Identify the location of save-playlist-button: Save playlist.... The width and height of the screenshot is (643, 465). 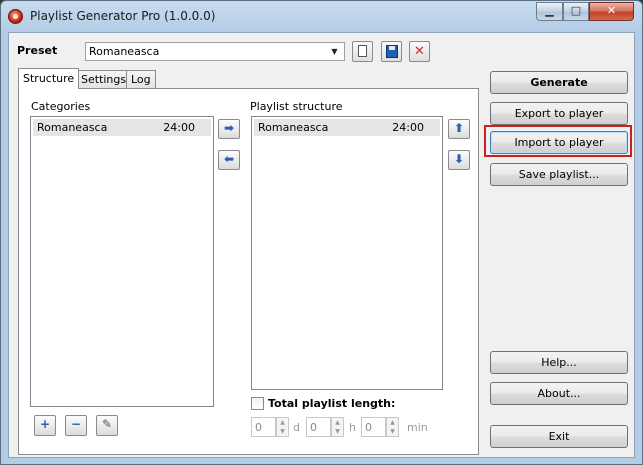
(559, 174).